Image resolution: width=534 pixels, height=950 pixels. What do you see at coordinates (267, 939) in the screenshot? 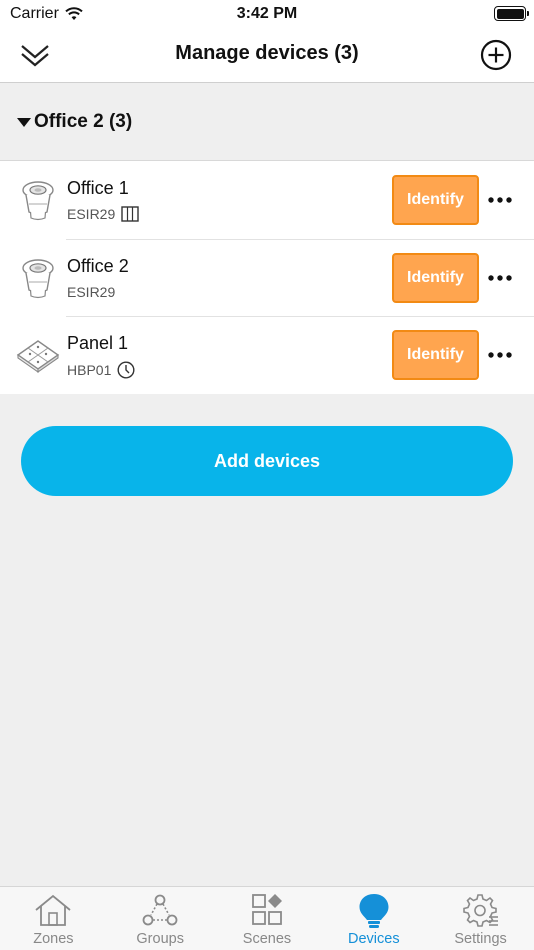
I see `tab-label: Scenes` at bounding box center [267, 939].